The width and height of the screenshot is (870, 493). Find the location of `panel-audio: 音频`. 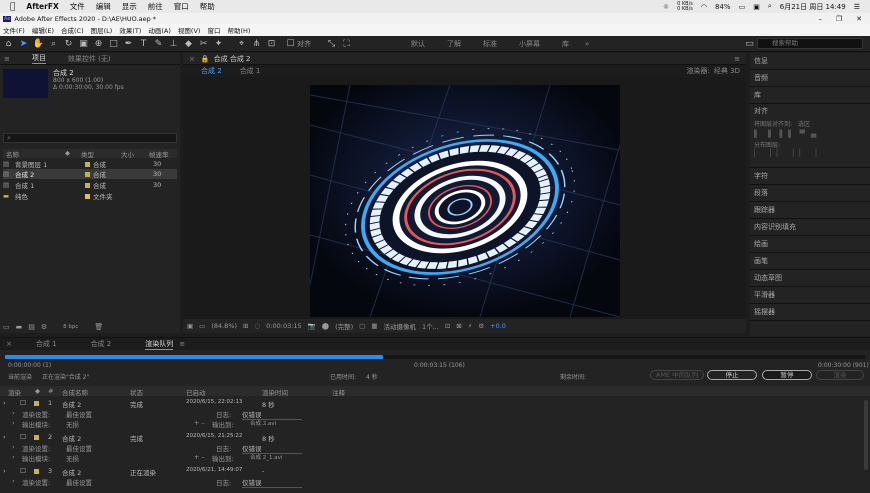

panel-audio: 音频 is located at coordinates (810, 78).